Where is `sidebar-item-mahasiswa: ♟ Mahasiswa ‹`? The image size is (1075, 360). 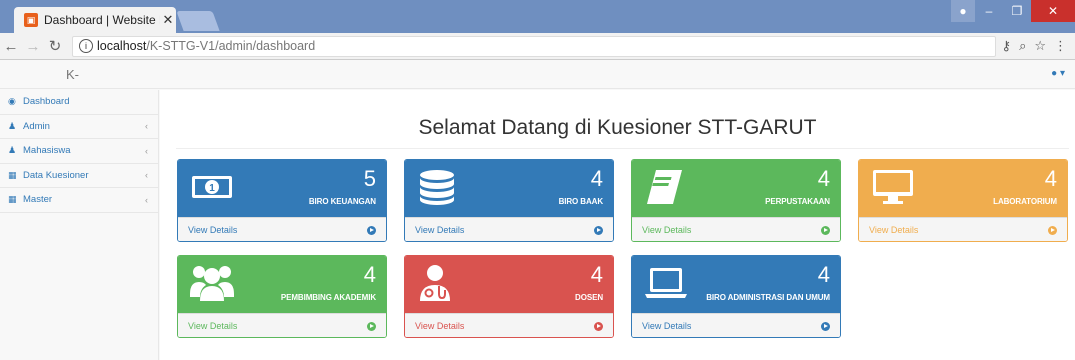
sidebar-item-mahasiswa: ♟ Mahasiswa ‹ is located at coordinates (79, 151).